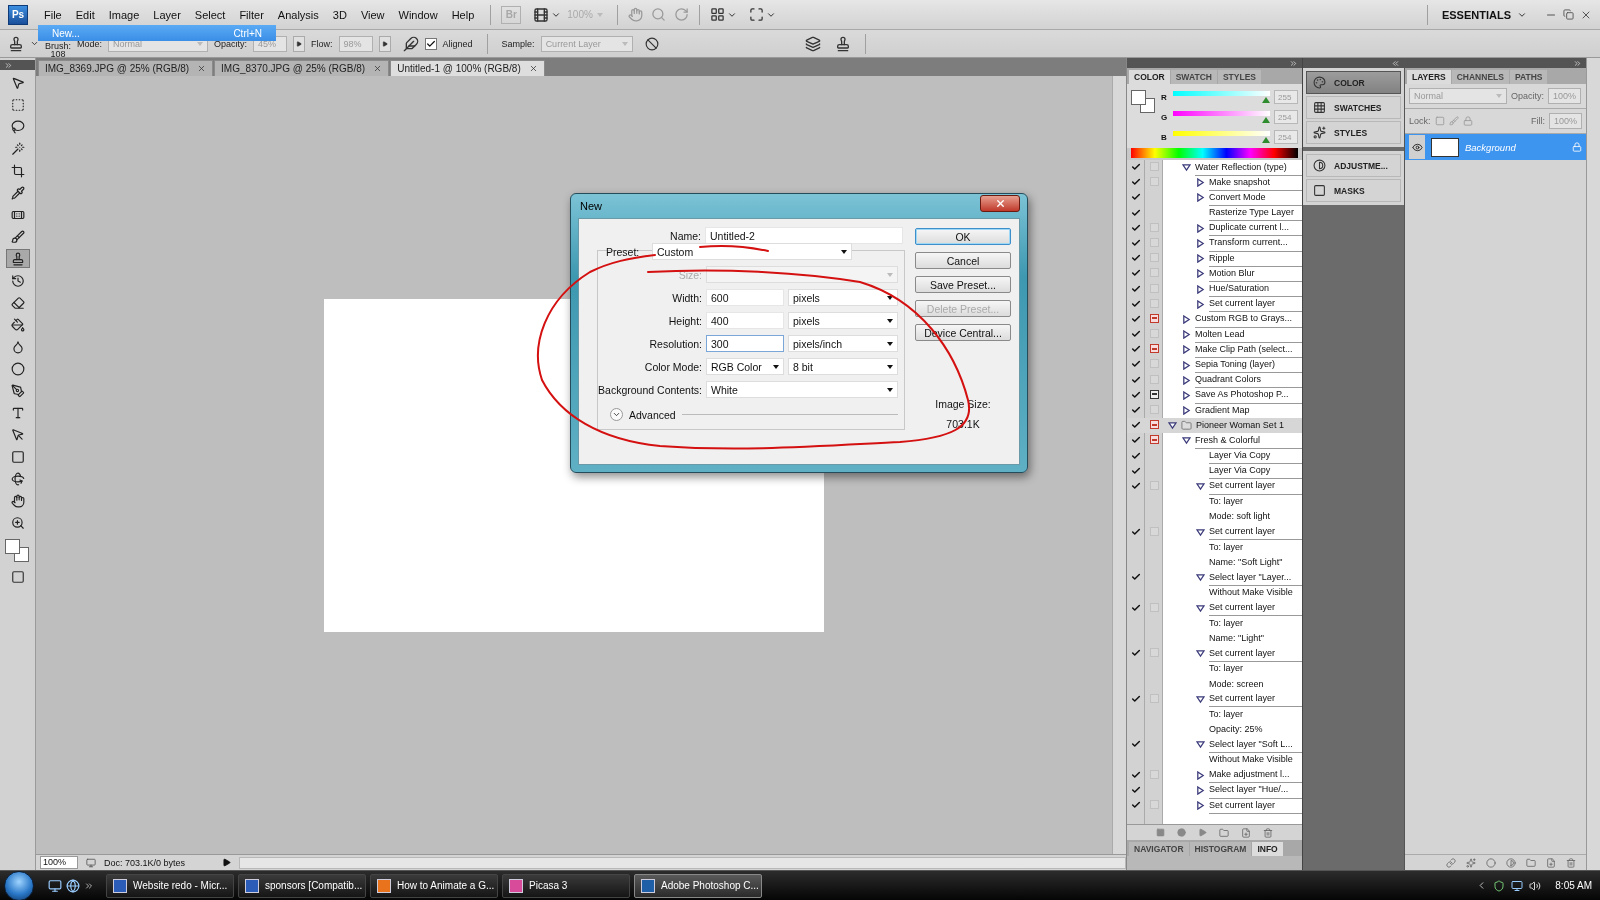 The width and height of the screenshot is (1600, 900). What do you see at coordinates (34, 43) in the screenshot?
I see `caret-icon` at bounding box center [34, 43].